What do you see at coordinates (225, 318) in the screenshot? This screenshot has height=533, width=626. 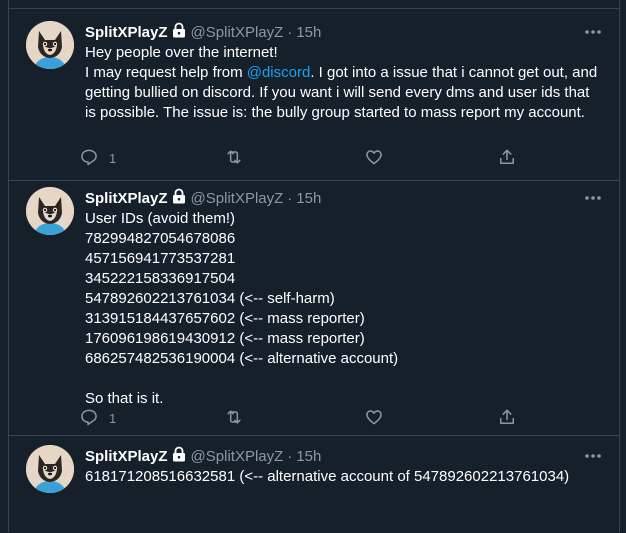 I see `tweet-text-line: 313915184437657602 (<-- mass reporter)` at bounding box center [225, 318].